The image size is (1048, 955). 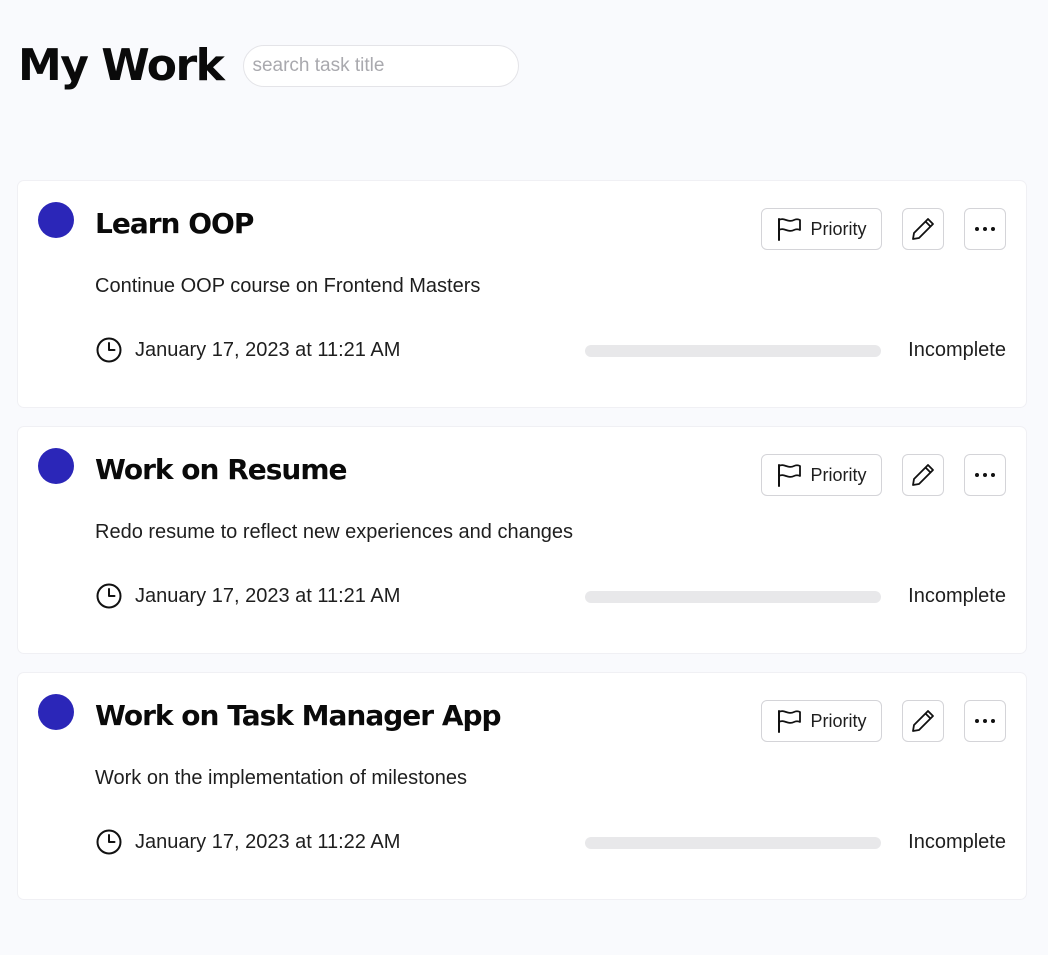 I want to click on task-title: Work on Task Manager App, so click(x=298, y=715).